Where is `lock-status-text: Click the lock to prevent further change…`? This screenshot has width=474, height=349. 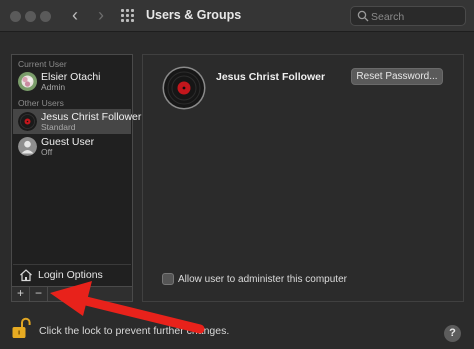 lock-status-text: Click the lock to prevent further change… is located at coordinates (134, 331).